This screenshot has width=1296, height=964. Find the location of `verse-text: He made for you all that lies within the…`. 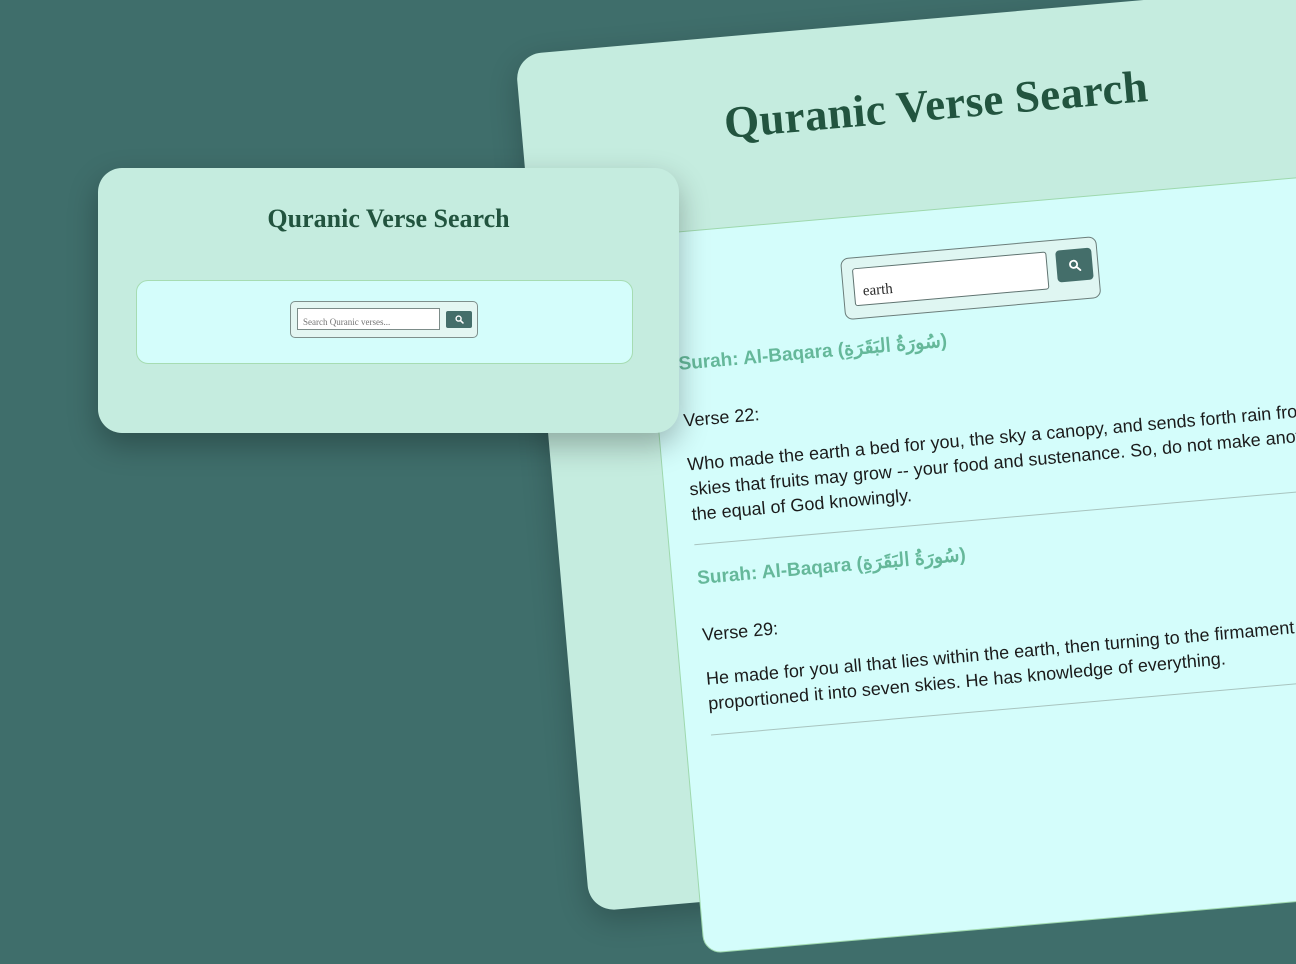

verse-text: He made for you all that lies within the… is located at coordinates (1000, 664).